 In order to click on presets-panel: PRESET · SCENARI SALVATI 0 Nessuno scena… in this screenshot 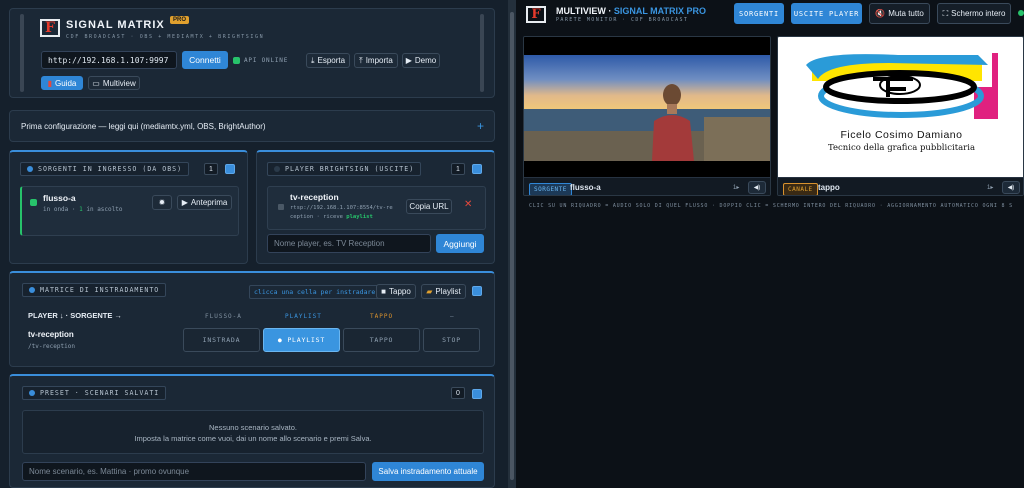, I will do `click(252, 431)`.